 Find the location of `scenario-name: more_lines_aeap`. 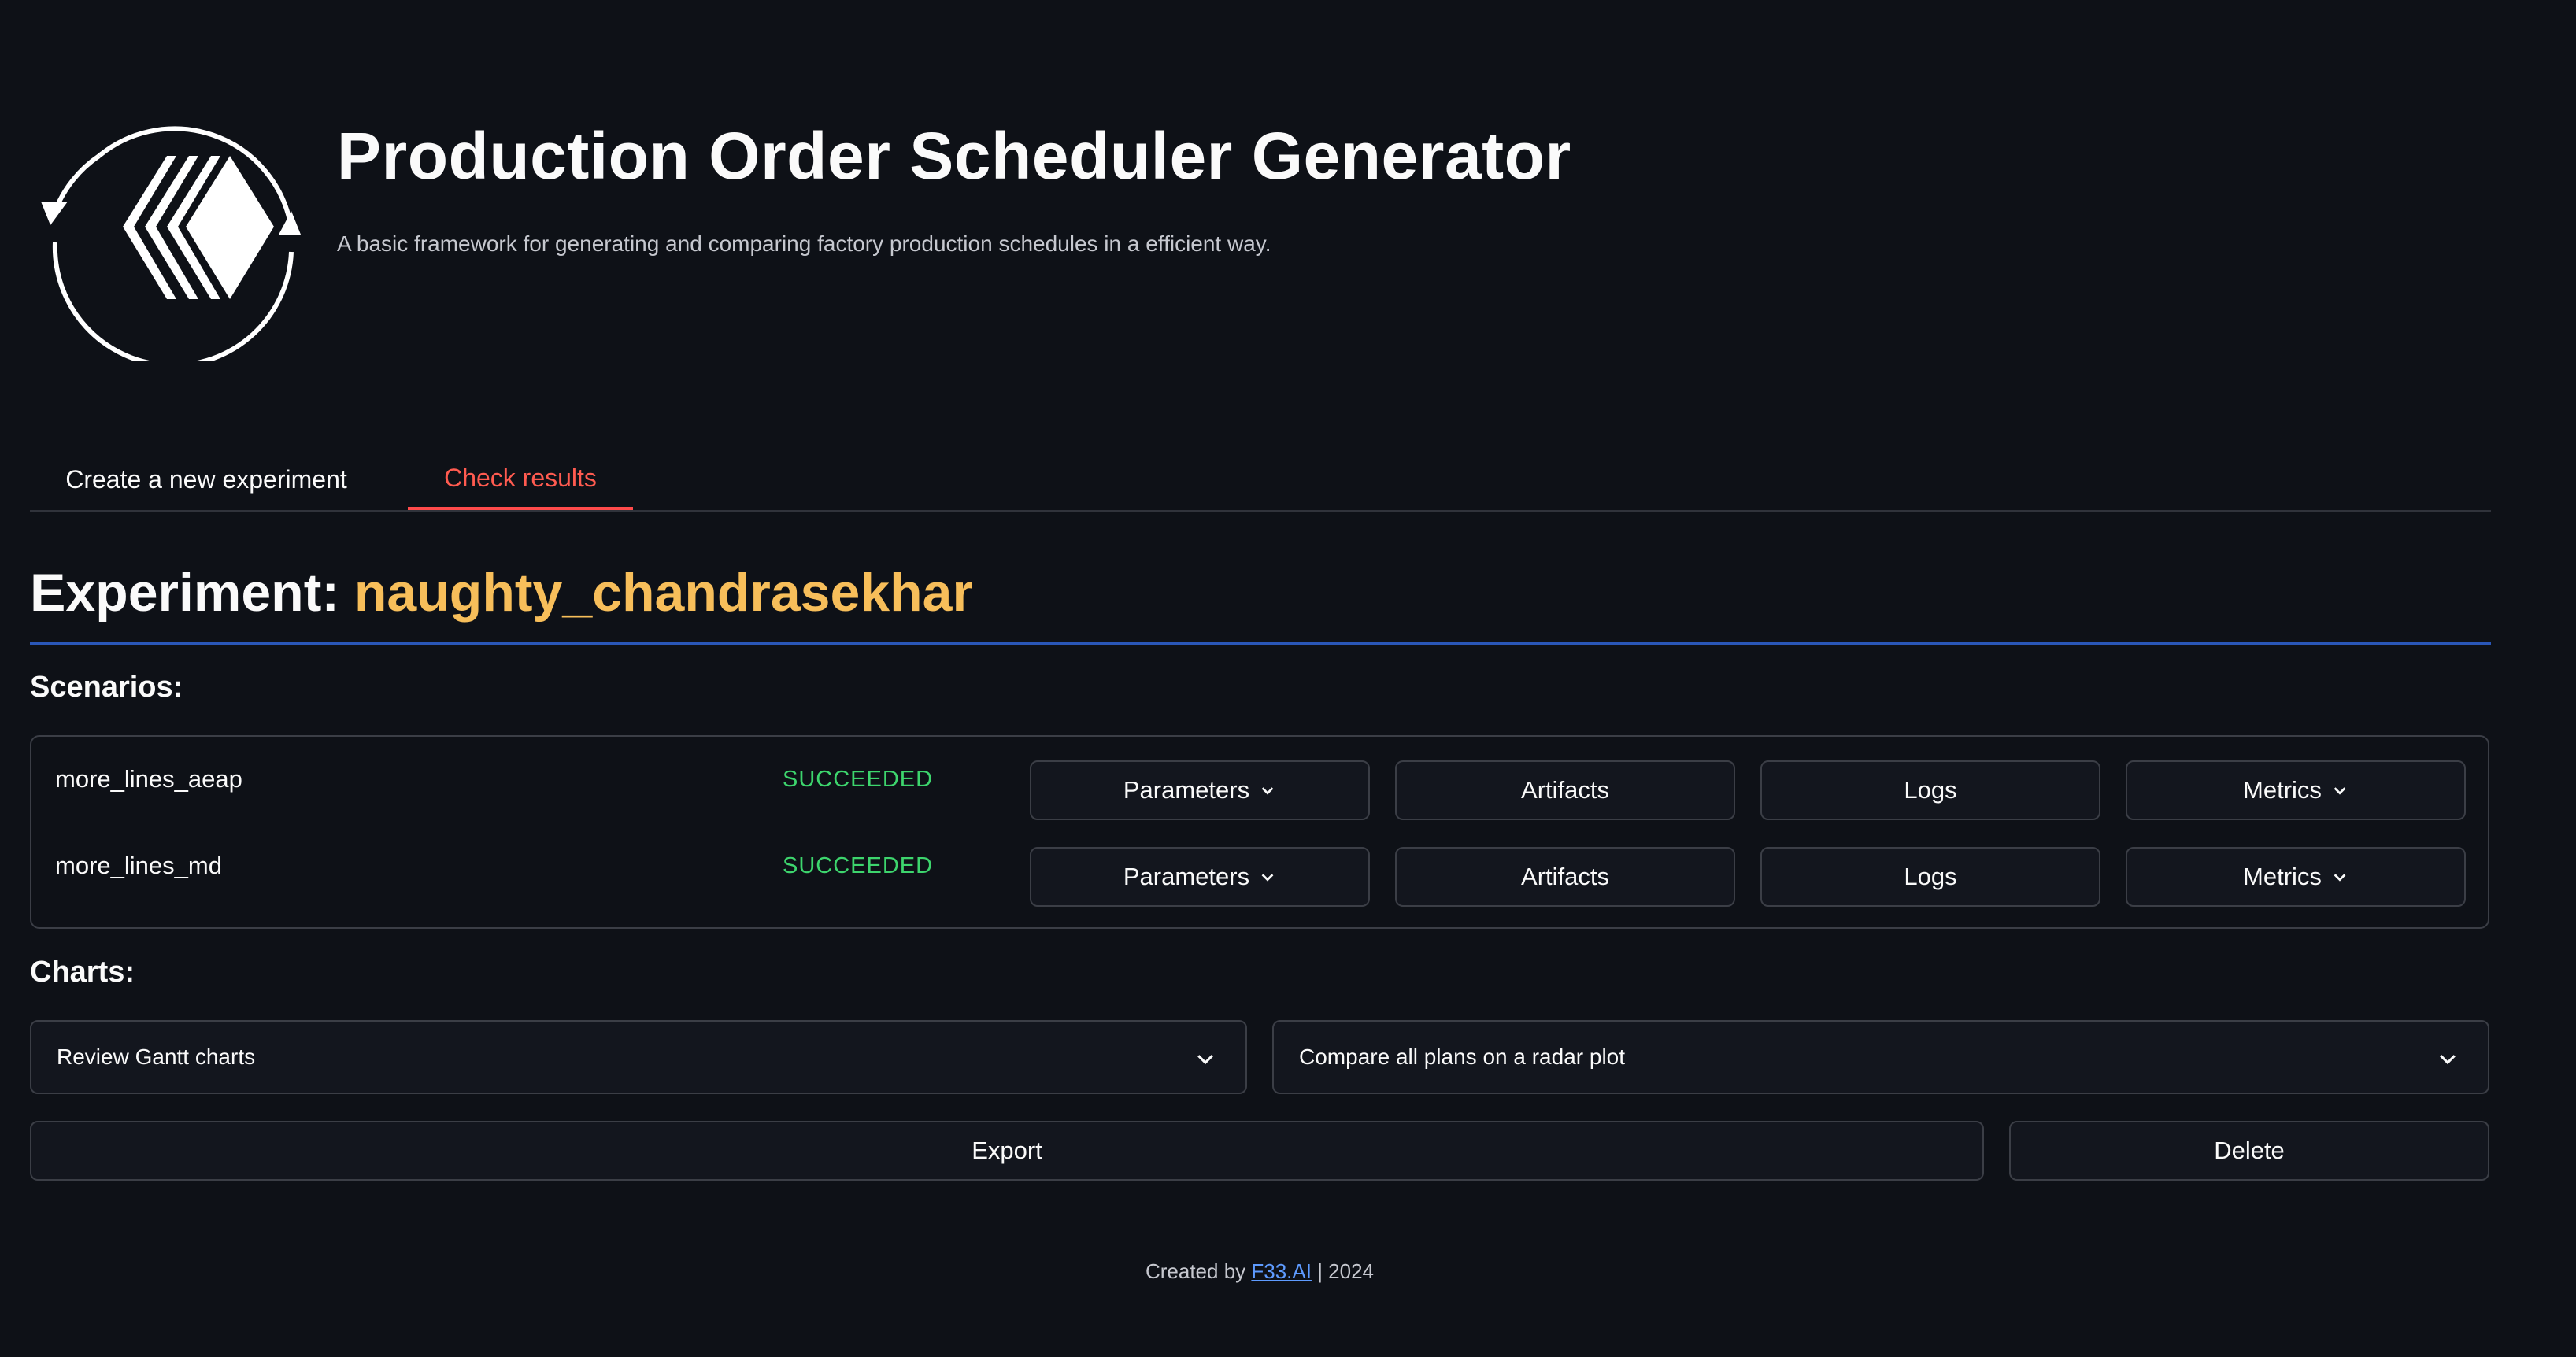

scenario-name: more_lines_aeap is located at coordinates (148, 779).